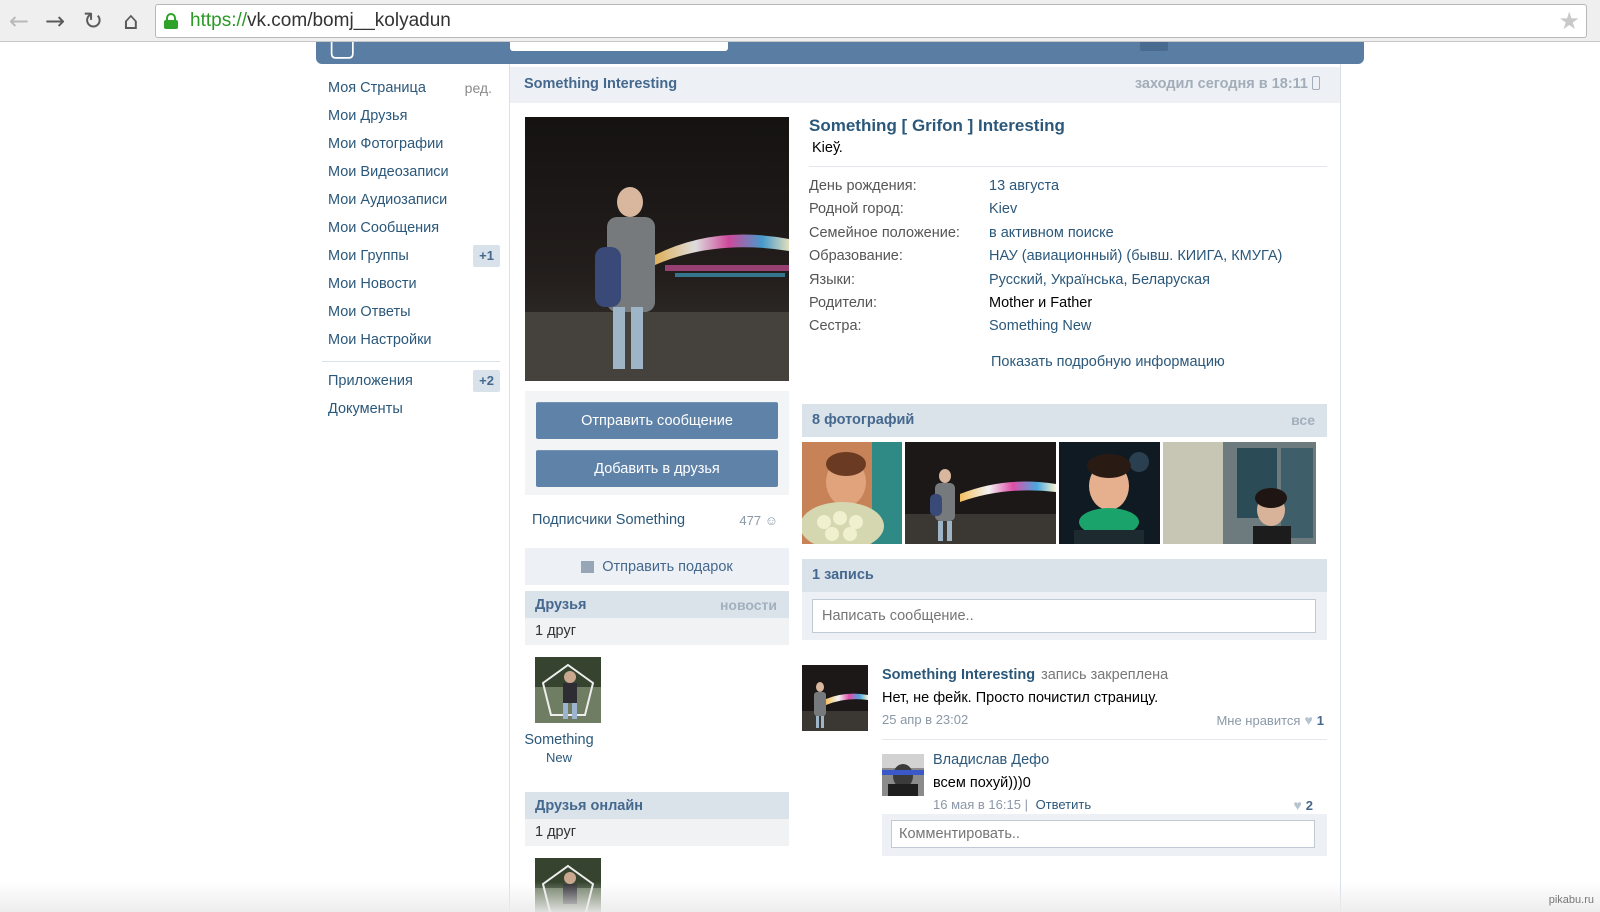  I want to click on gift-icon, so click(588, 566).